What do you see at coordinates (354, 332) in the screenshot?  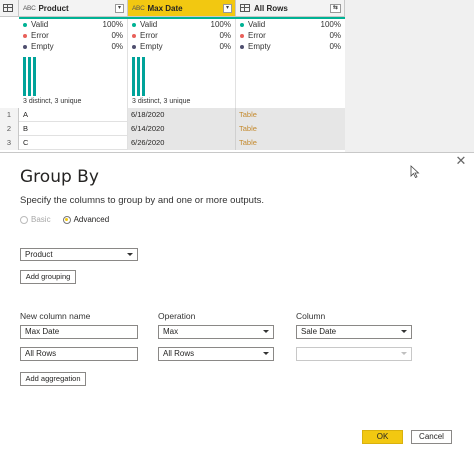 I see `column-select: Sale Date` at bounding box center [354, 332].